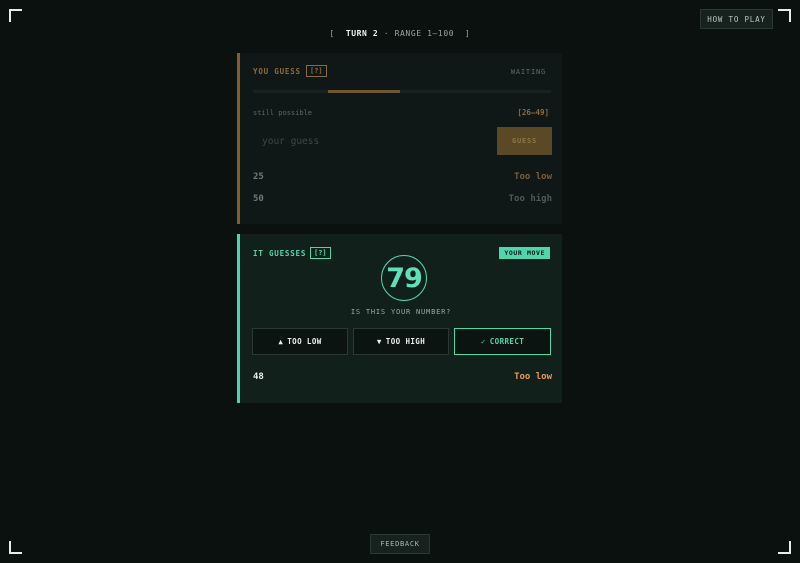 The image size is (800, 563). I want to click on it-guesses-help-button: [?], so click(320, 253).